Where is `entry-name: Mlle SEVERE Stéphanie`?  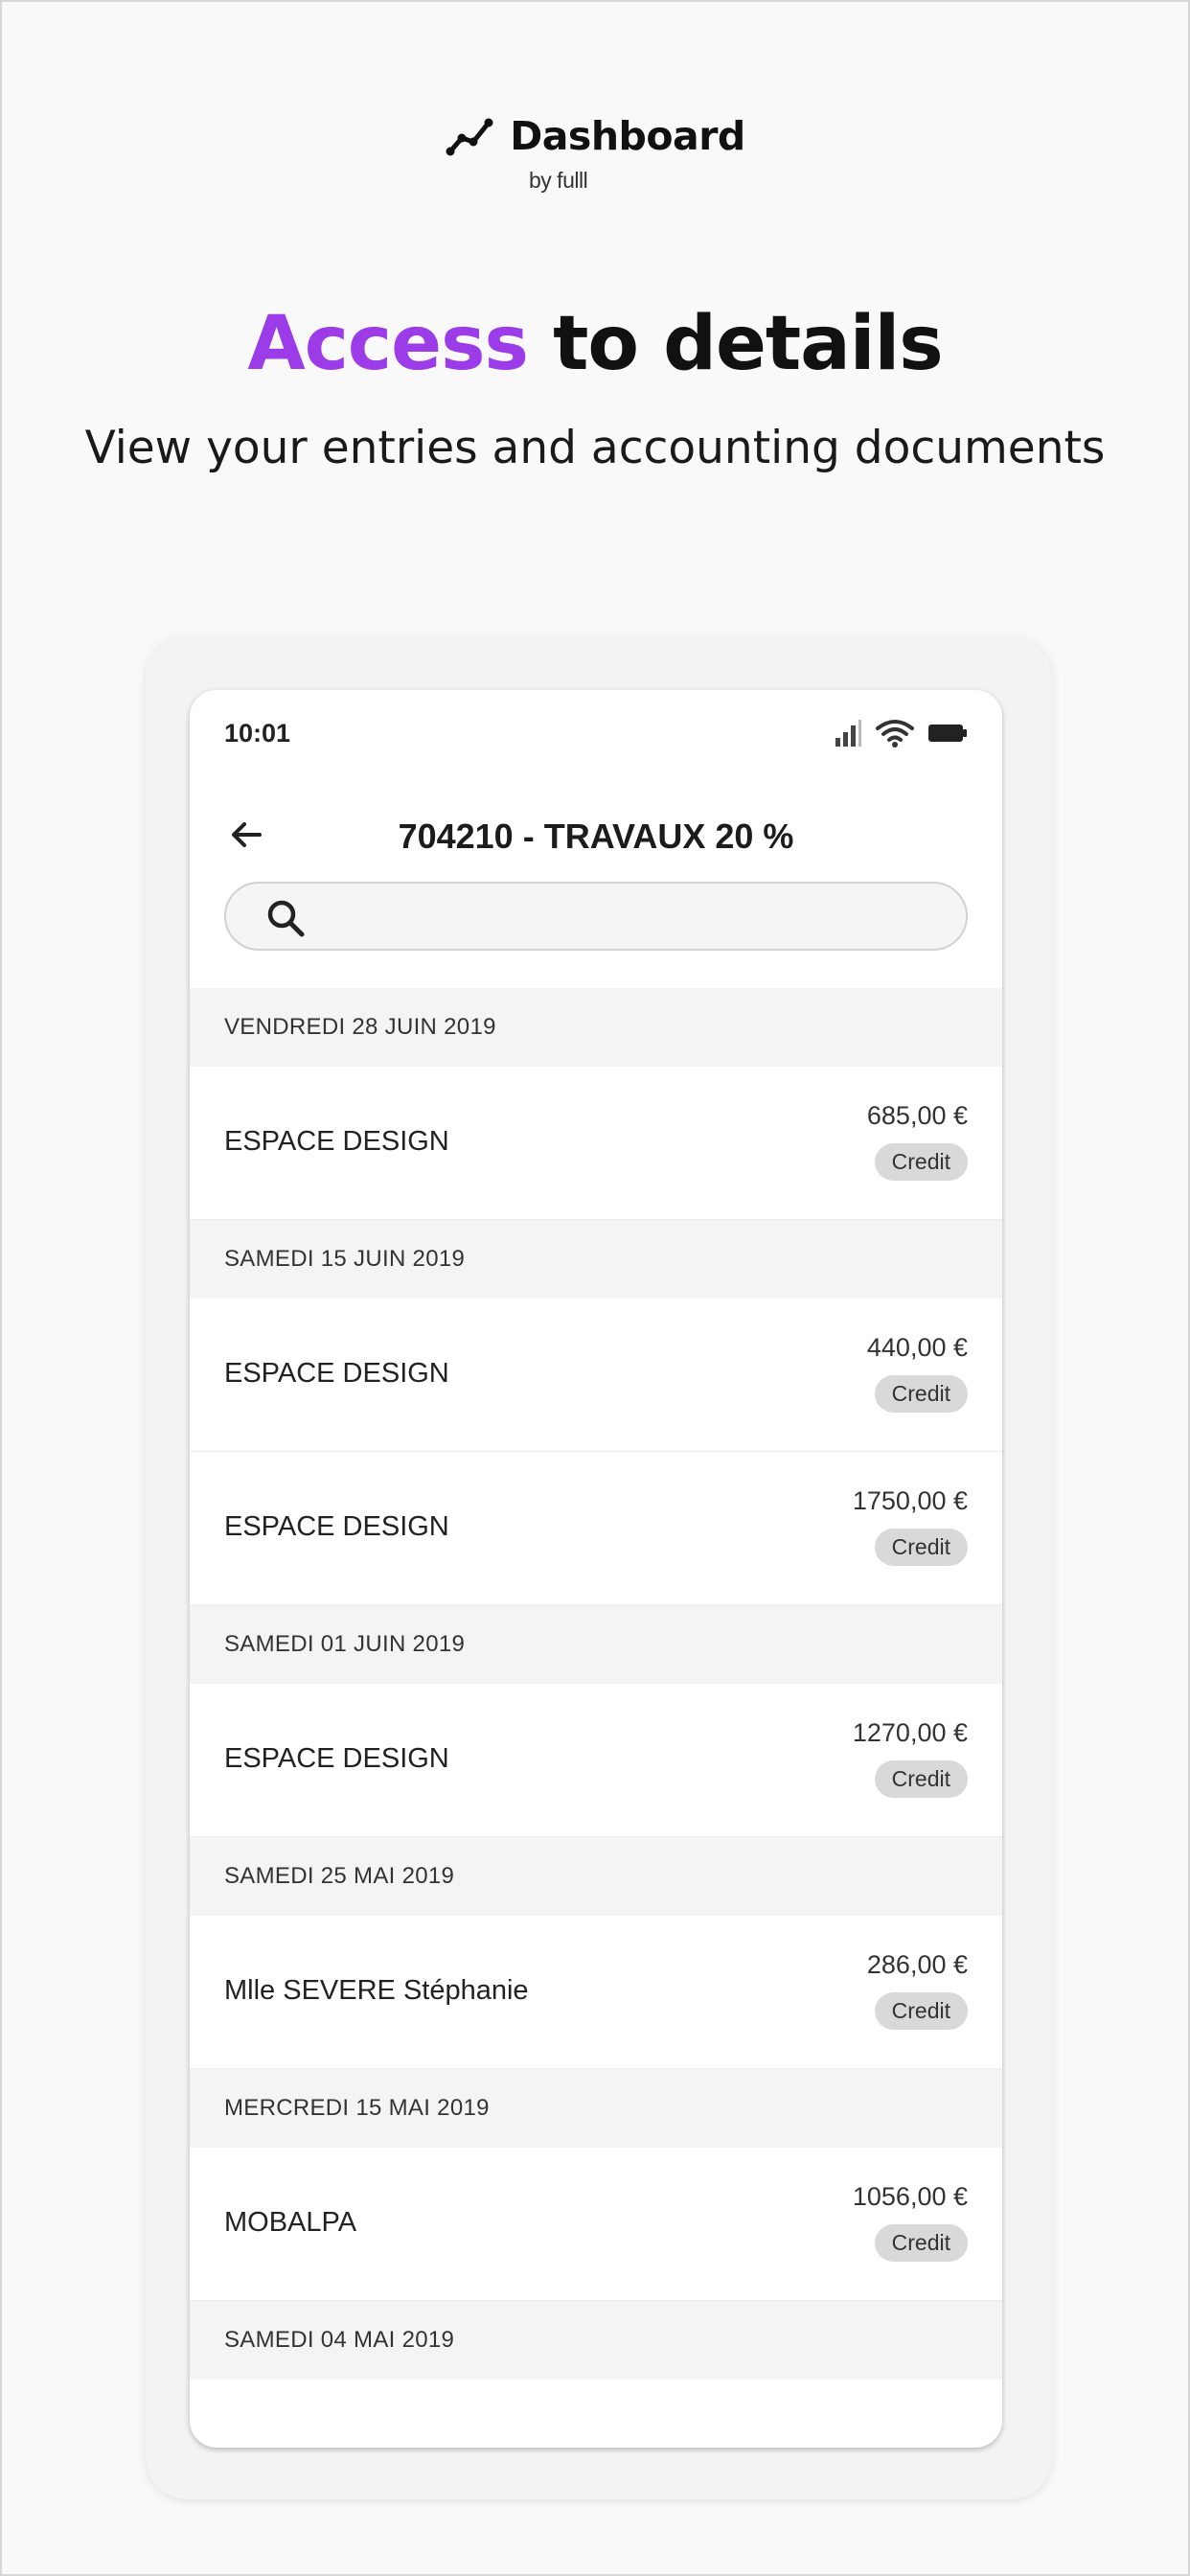
entry-name: Mlle SEVERE Stéphanie is located at coordinates (377, 1990).